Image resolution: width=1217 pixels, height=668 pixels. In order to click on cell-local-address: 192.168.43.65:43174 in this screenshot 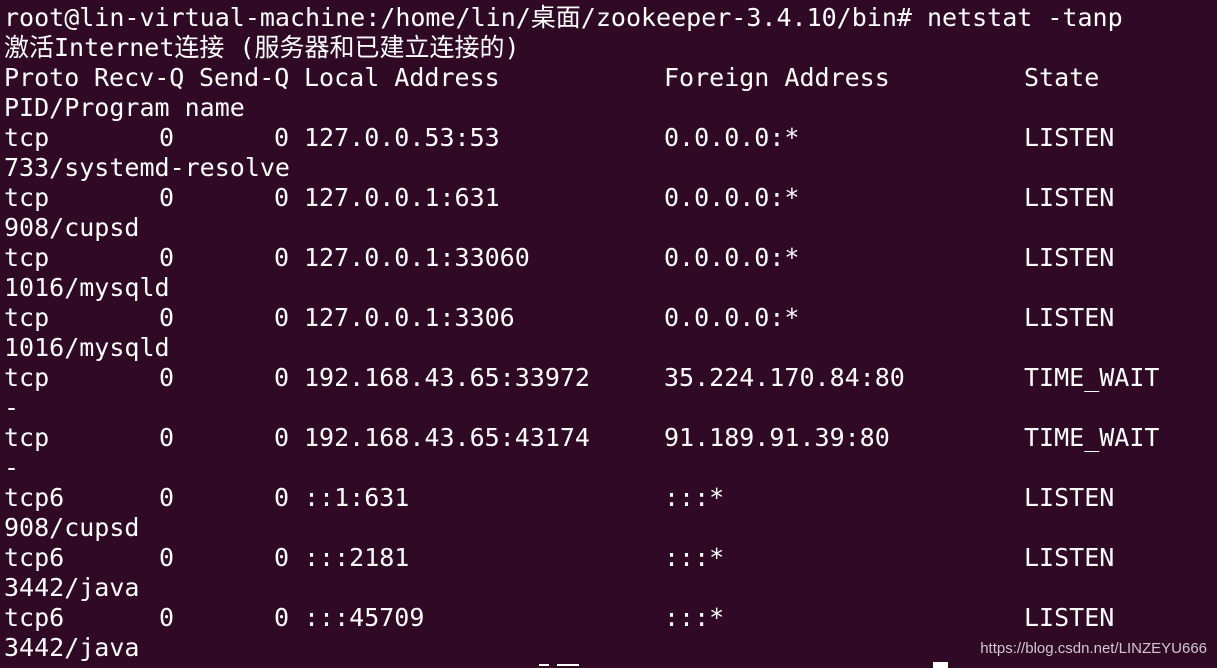, I will do `click(447, 437)`.